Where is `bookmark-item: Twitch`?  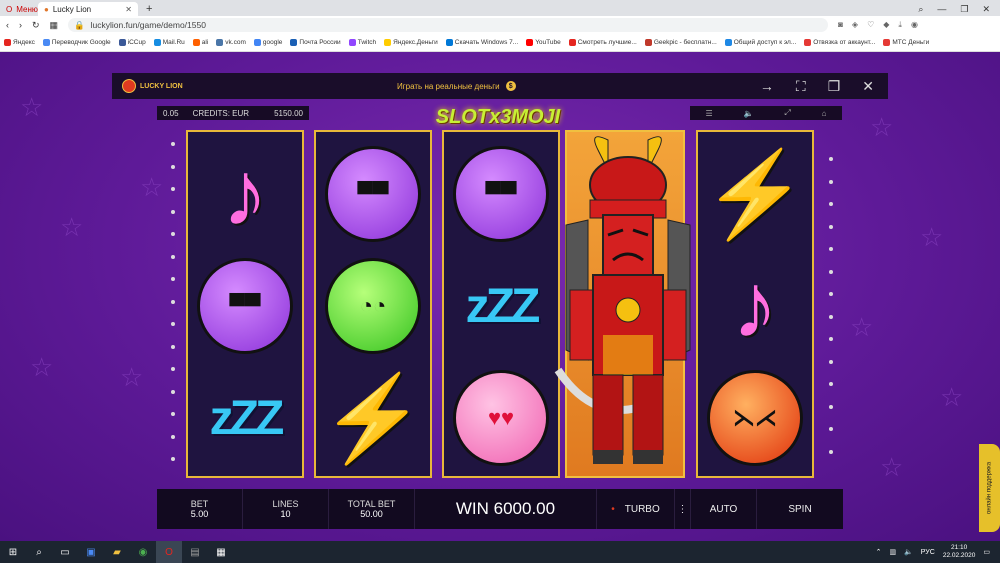 bookmark-item: Twitch is located at coordinates (362, 42).